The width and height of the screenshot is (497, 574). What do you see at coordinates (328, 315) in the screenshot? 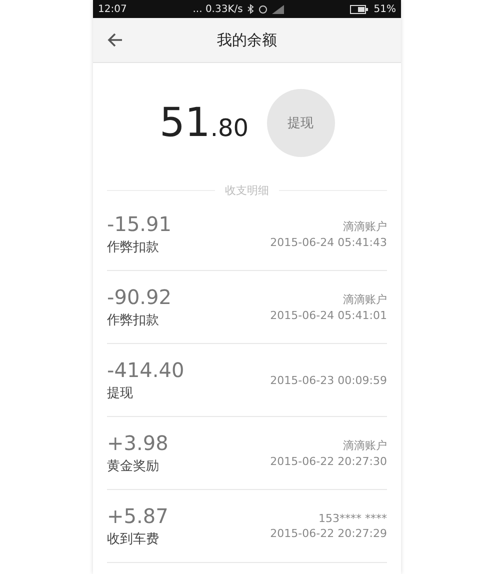
I see `transaction-time: 2015-06-24 05:41:01` at bounding box center [328, 315].